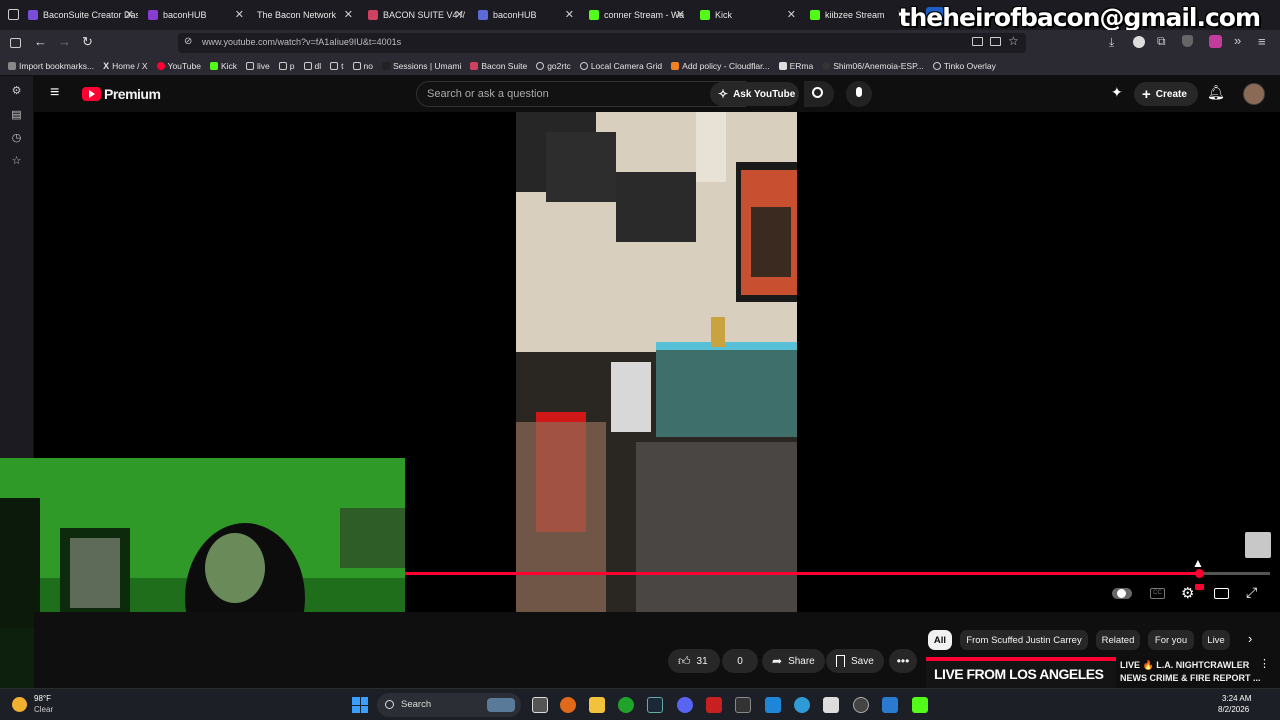 Image resolution: width=1280 pixels, height=720 pixels. Describe the element at coordinates (819, 94) in the screenshot. I see `search-button` at that location.